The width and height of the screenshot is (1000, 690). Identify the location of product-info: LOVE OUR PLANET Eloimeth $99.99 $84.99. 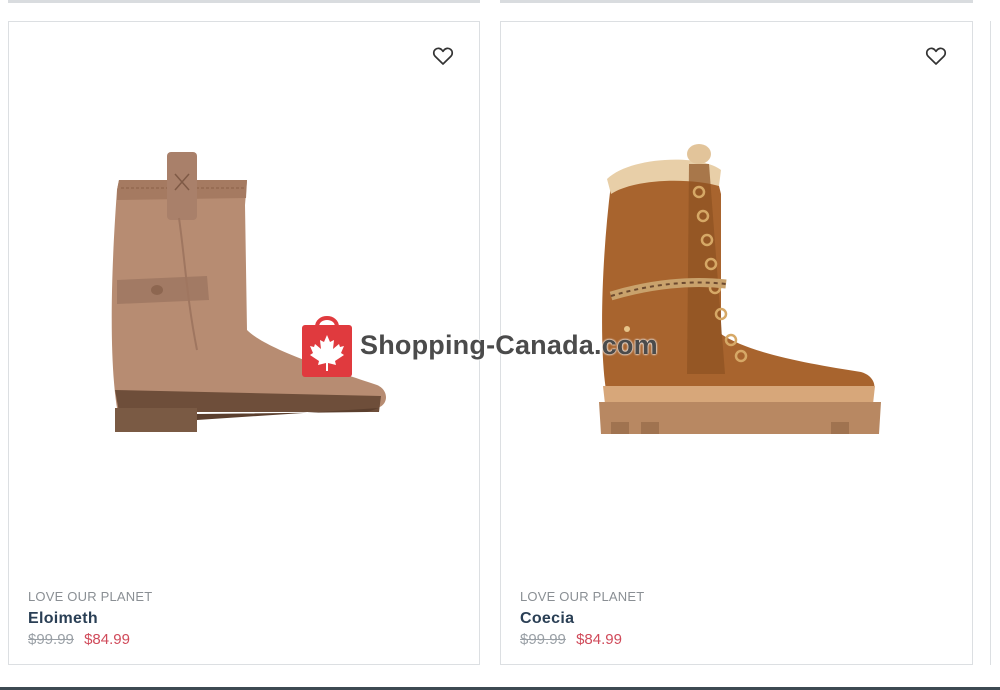
(90, 618).